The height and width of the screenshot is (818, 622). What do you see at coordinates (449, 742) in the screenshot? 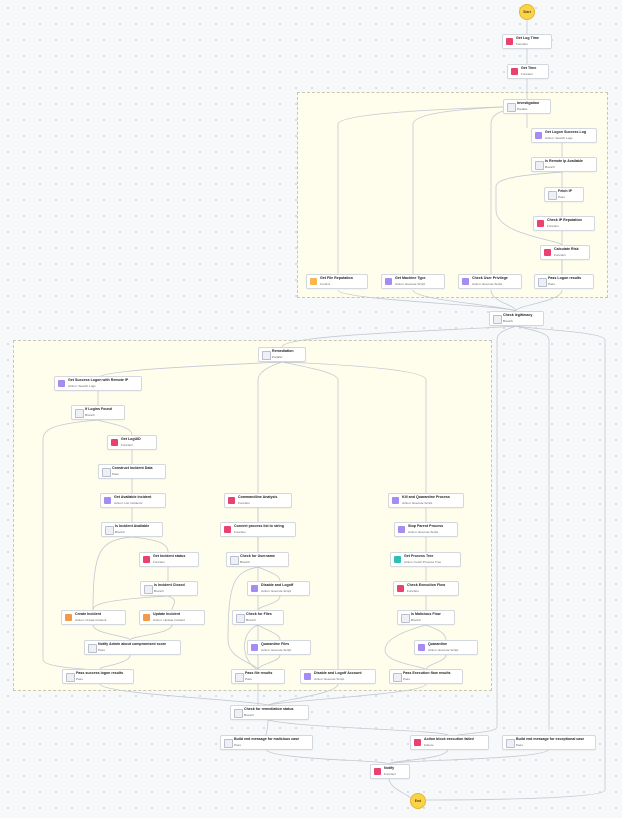
I see `node-action-block-execution-failed: Action block execution failed Failure` at bounding box center [449, 742].